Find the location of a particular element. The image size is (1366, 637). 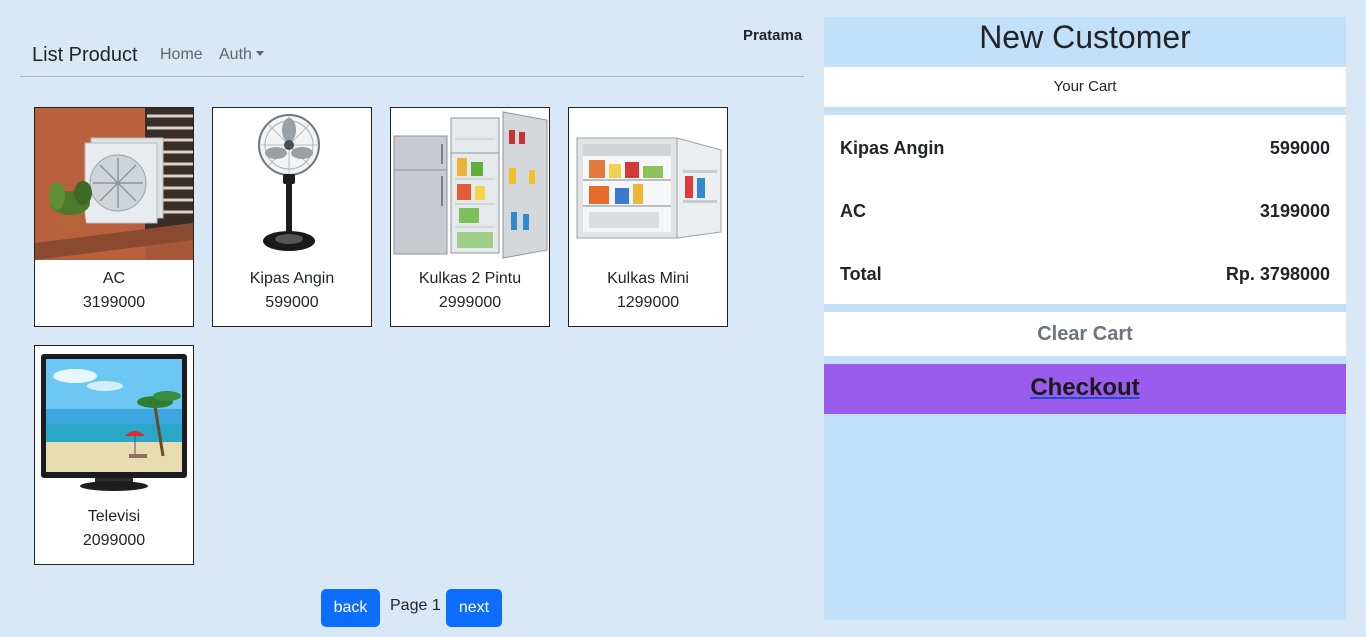

cart-total-label: Total is located at coordinates (861, 274).